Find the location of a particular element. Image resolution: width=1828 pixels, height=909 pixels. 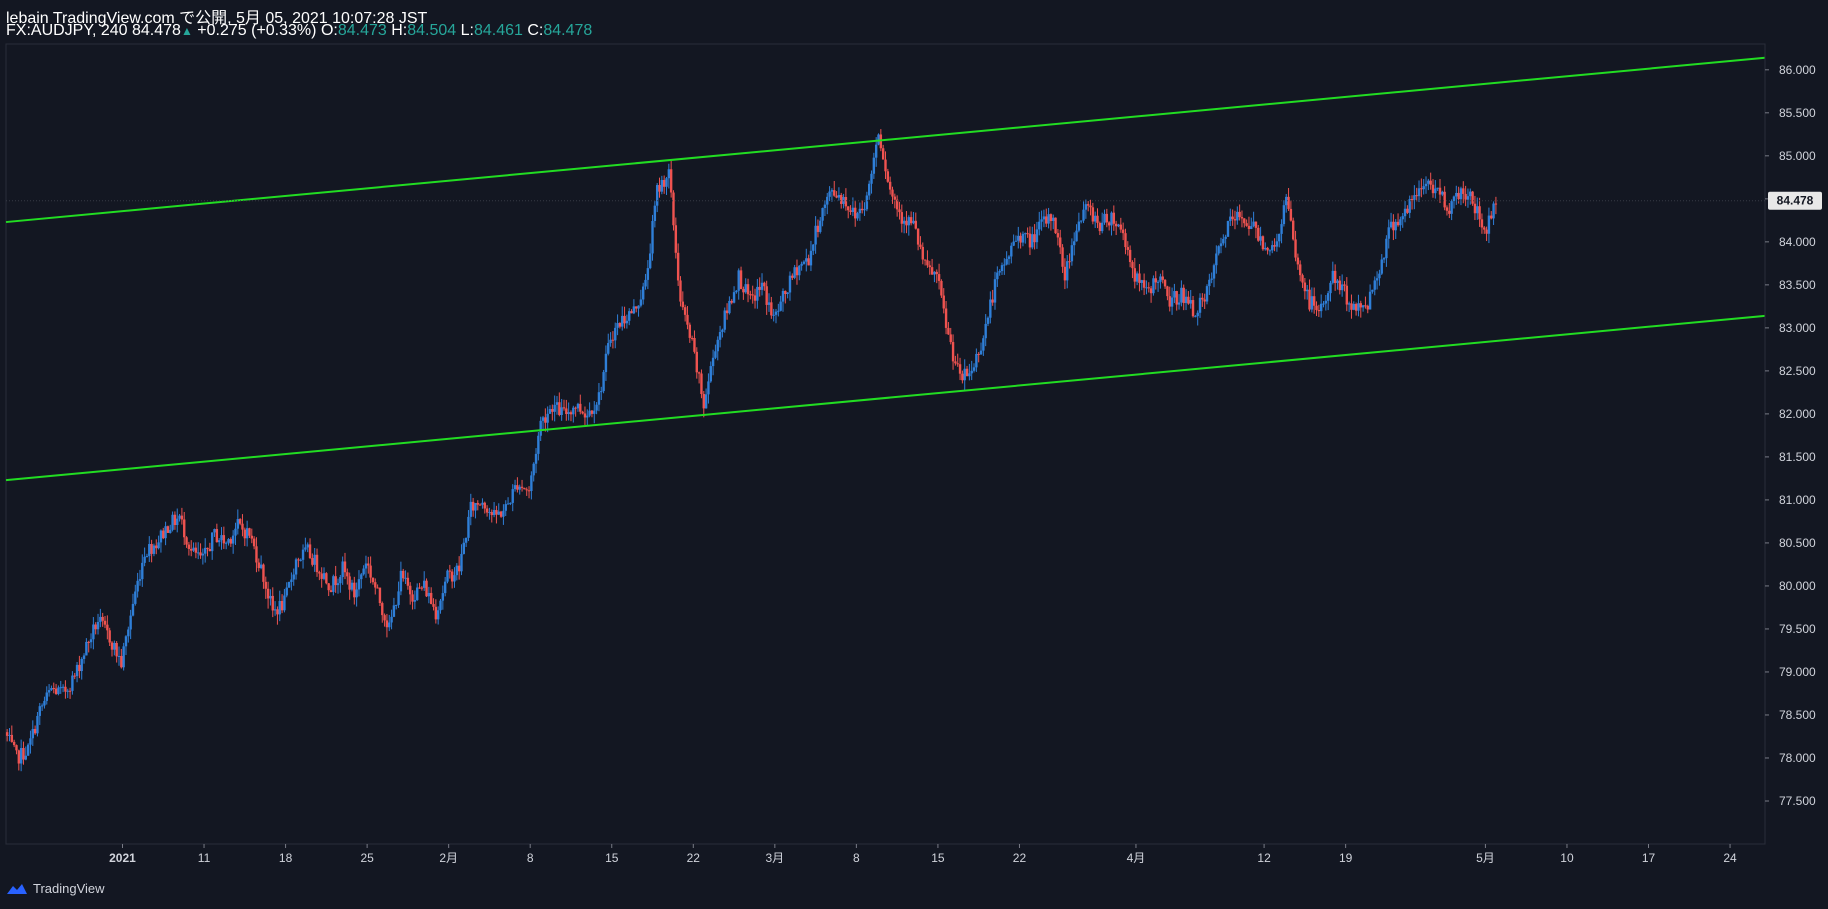

price-tick-label: 82.500 is located at coordinates (1797, 371).